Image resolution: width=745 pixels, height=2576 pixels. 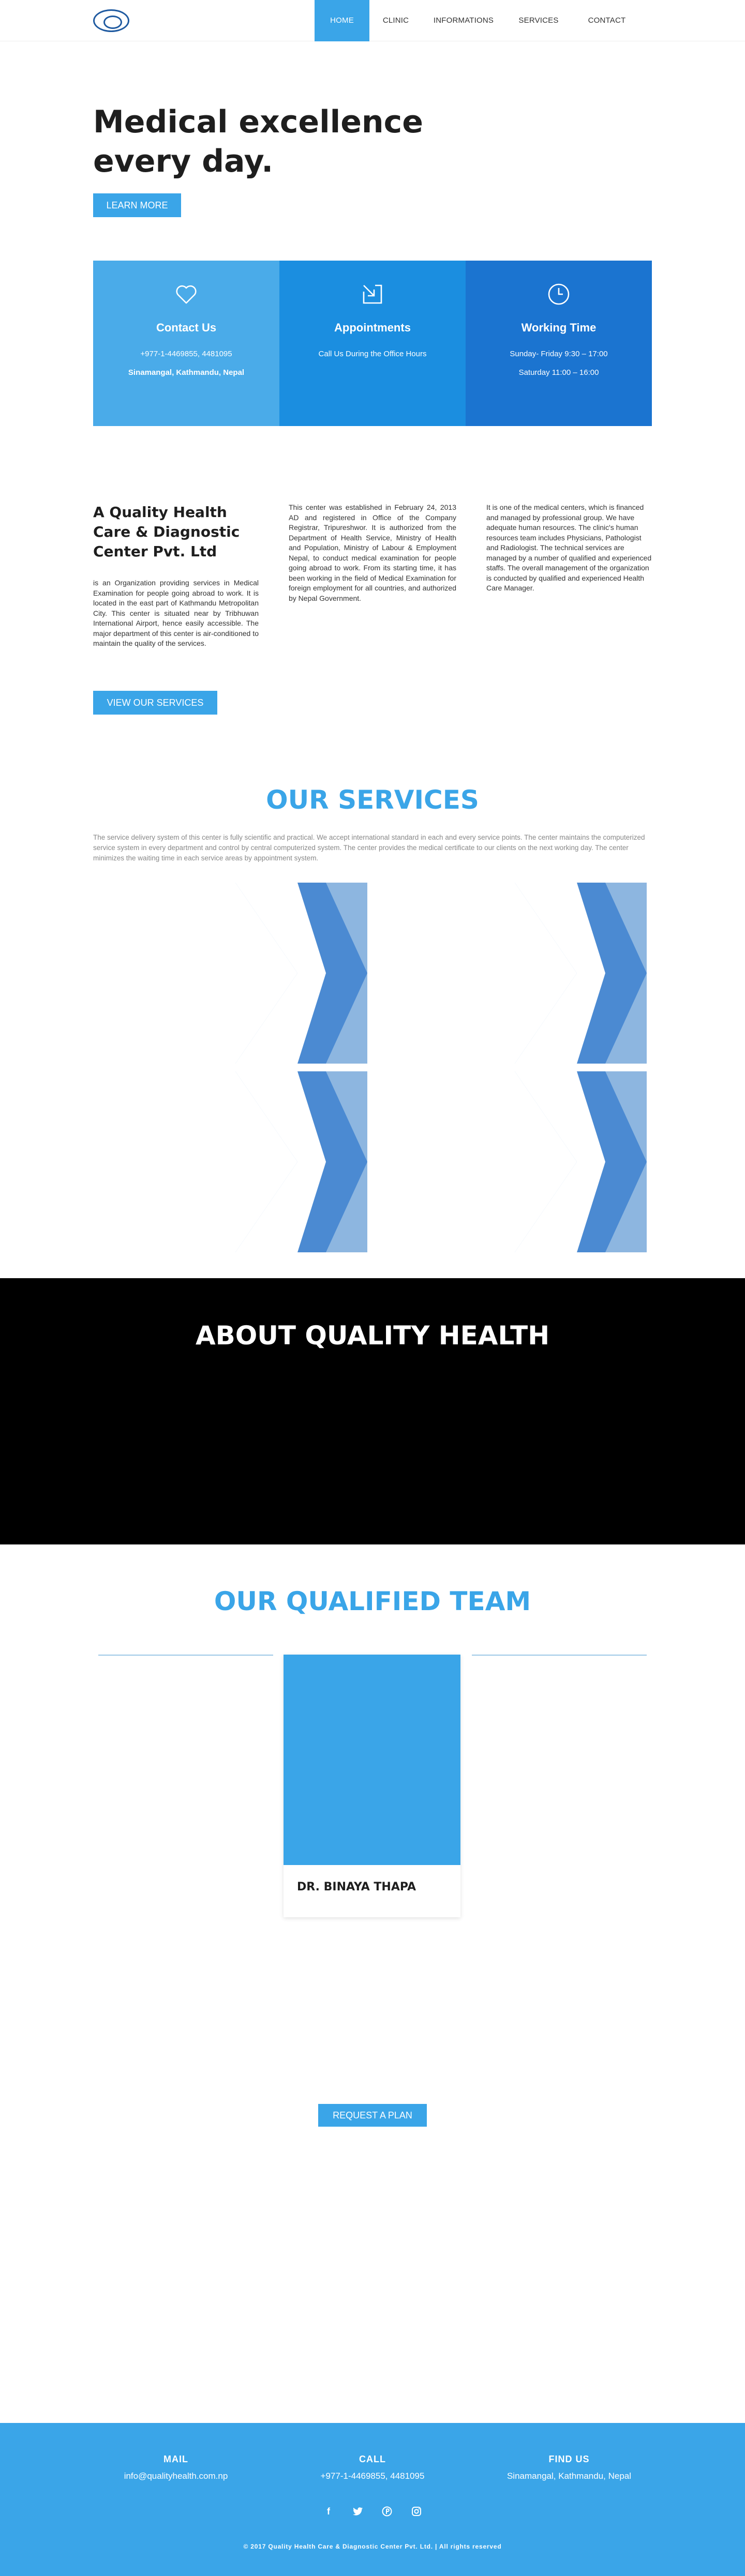 What do you see at coordinates (187, 372) in the screenshot?
I see `contact-address: Sinamangal, Kathmandu, Nepal` at bounding box center [187, 372].